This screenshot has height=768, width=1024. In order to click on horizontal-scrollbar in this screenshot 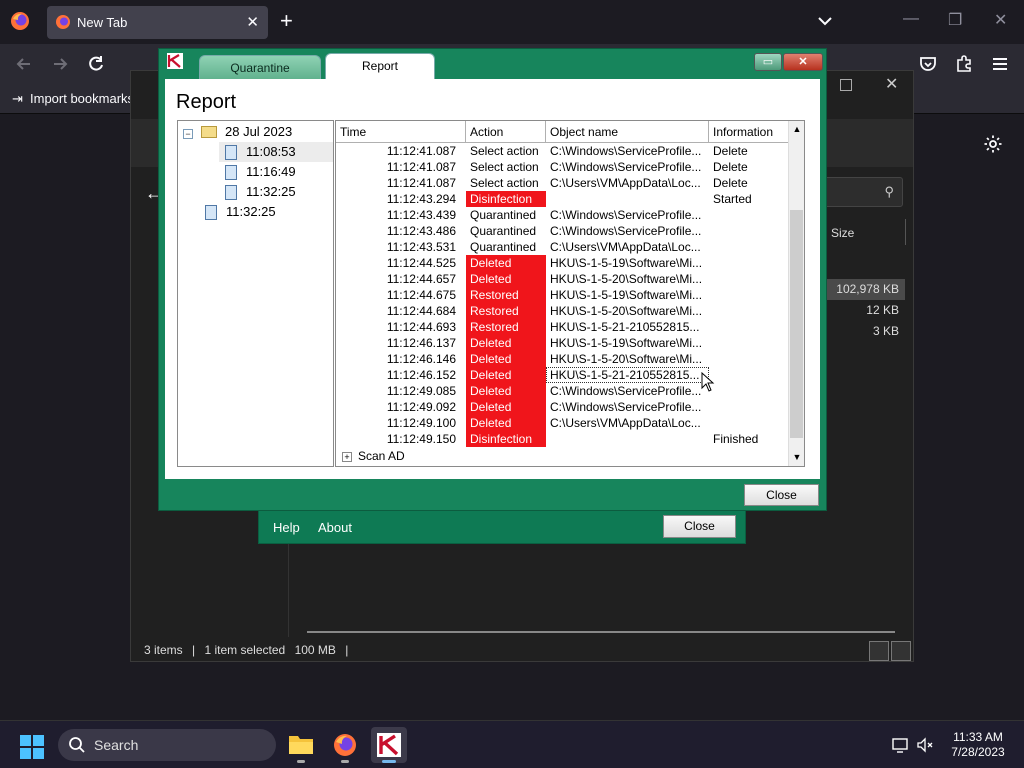, I will do `click(601, 632)`.